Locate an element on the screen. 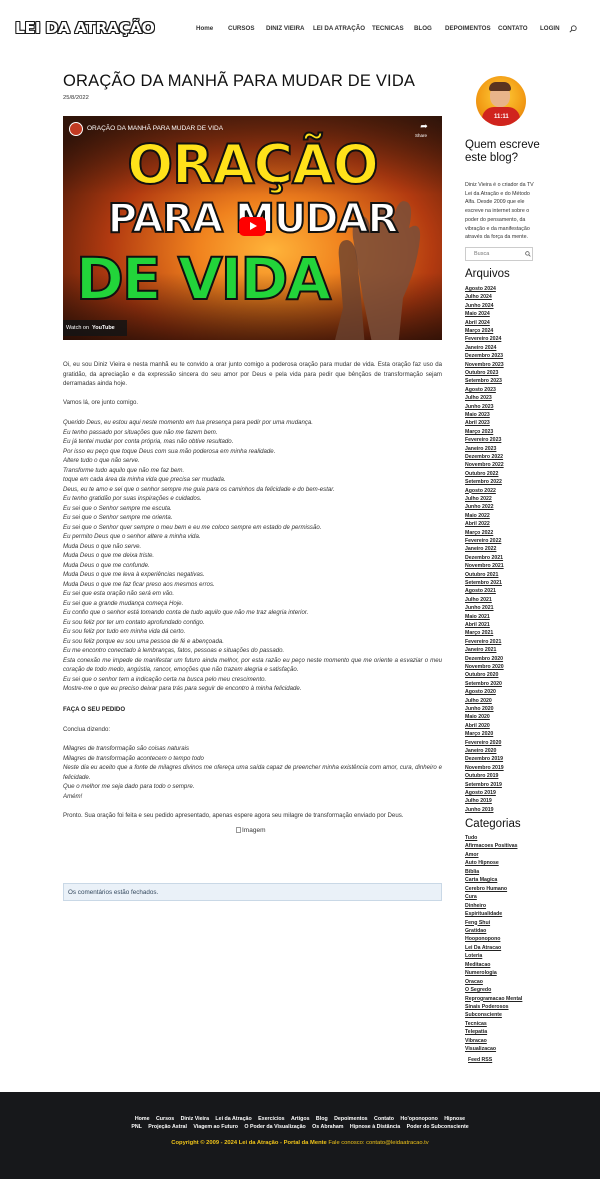 The width and height of the screenshot is (600, 1179). archive-link: Maio 2022 is located at coordinates (477, 516).